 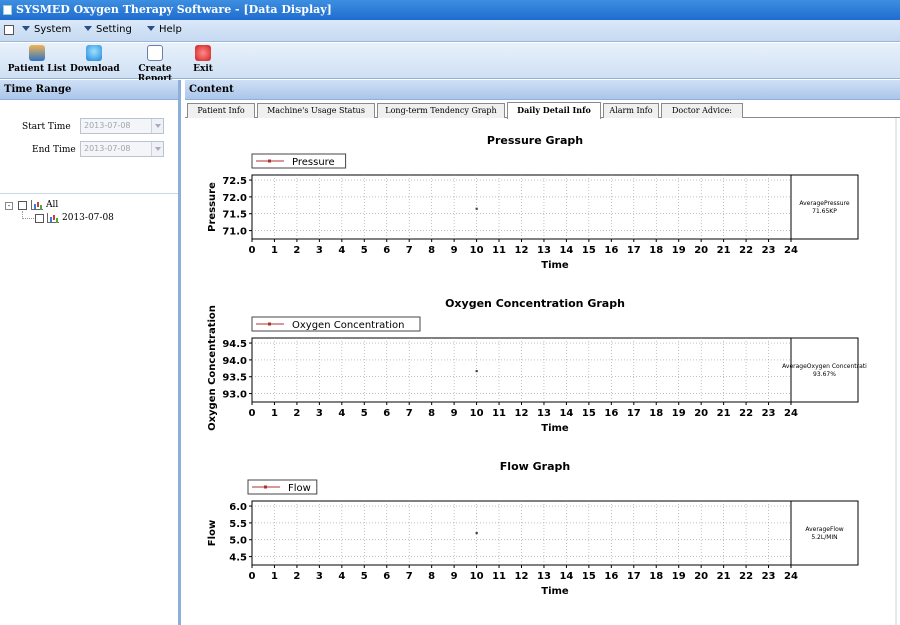 I want to click on flow-x-tick-label: 7, so click(x=409, y=576).